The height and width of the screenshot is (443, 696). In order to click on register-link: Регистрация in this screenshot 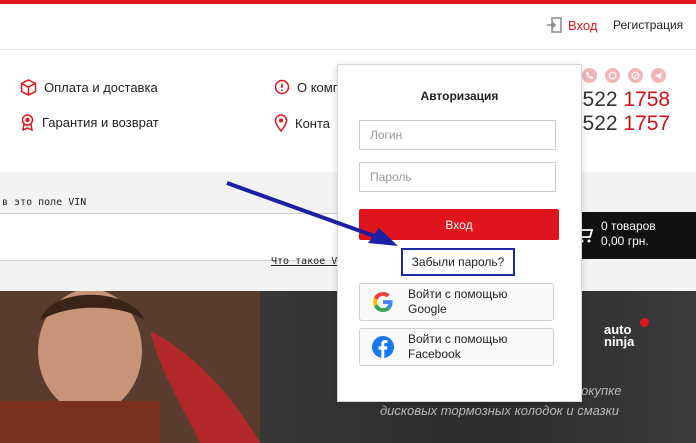, I will do `click(648, 25)`.